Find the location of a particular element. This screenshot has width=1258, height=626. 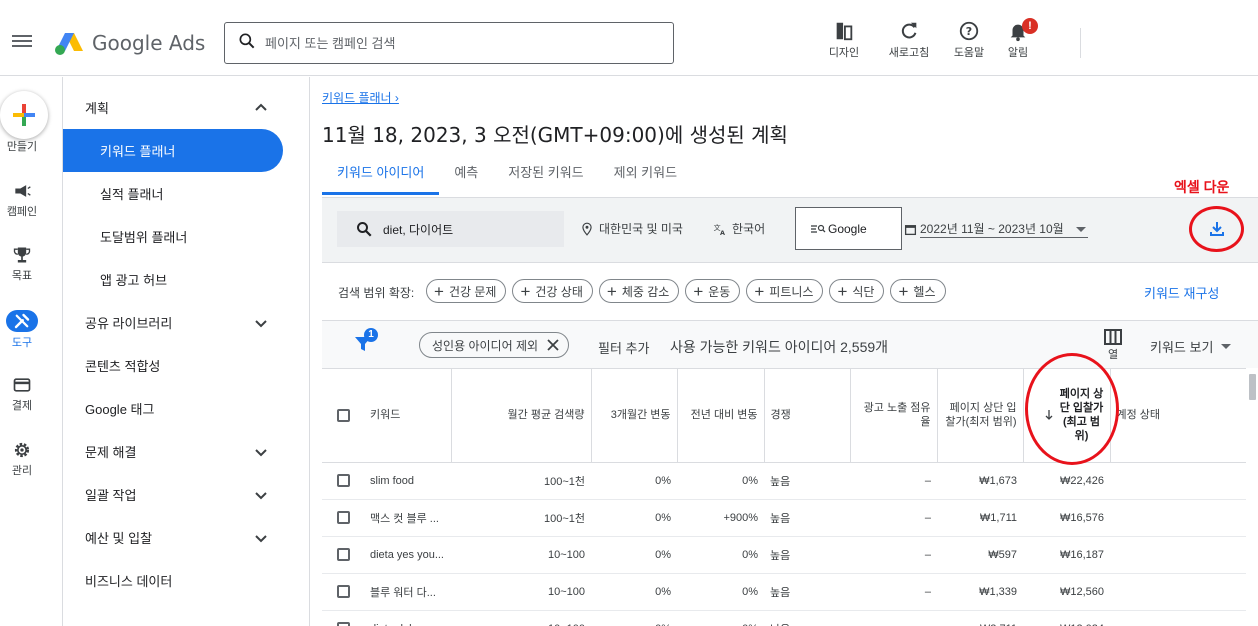

nav-planning: 계획 is located at coordinates (173, 107).